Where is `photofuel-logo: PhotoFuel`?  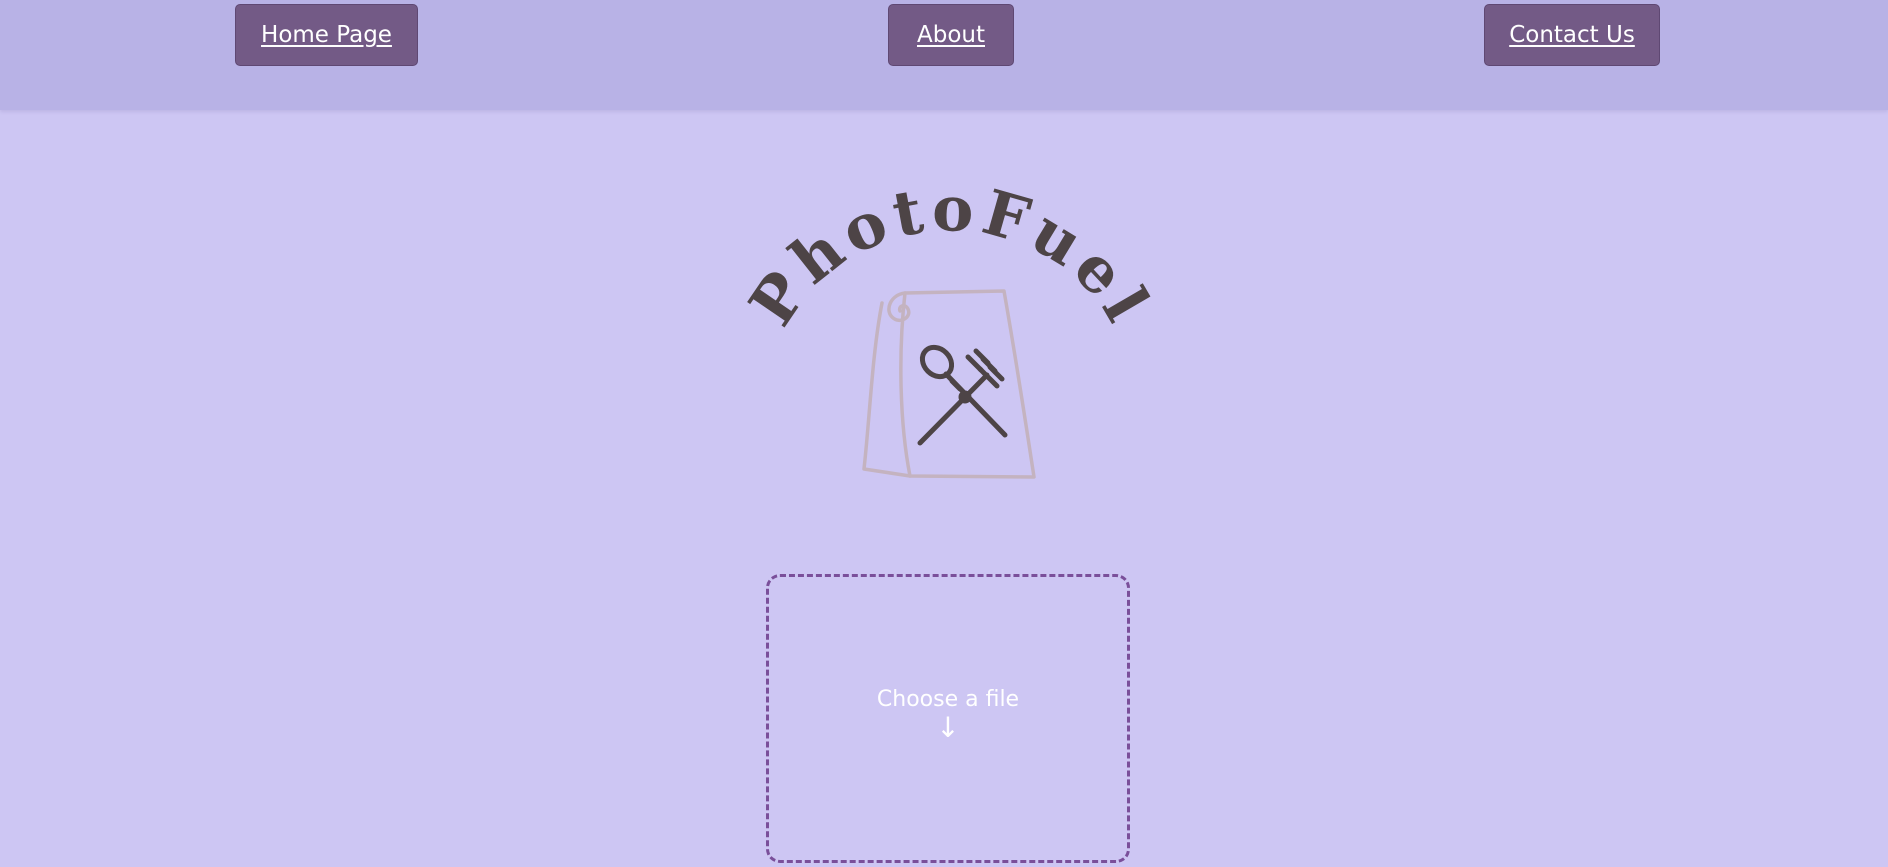
photofuel-logo: PhotoFuel is located at coordinates (947, 333).